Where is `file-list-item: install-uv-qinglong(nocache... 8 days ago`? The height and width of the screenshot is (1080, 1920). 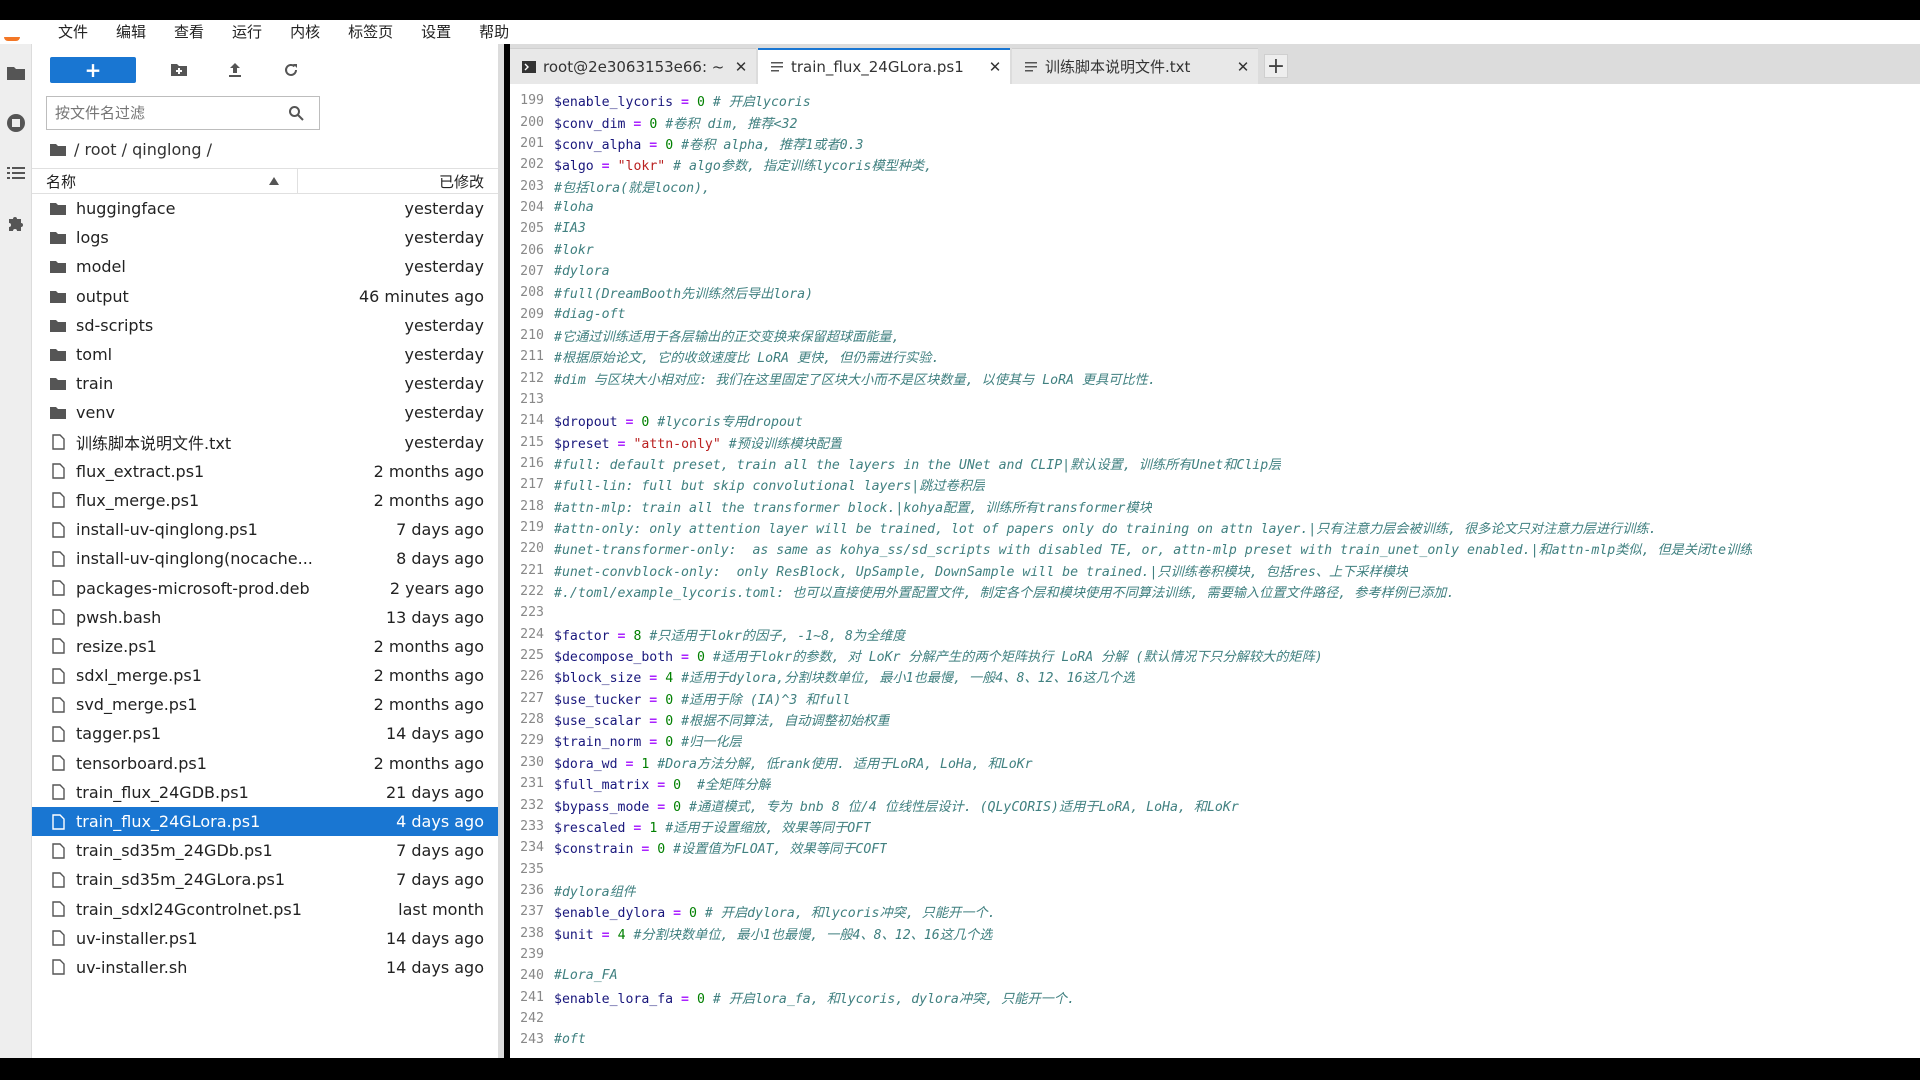
file-list-item: install-uv-qinglong(nocache... 8 days ago is located at coordinates (265, 558).